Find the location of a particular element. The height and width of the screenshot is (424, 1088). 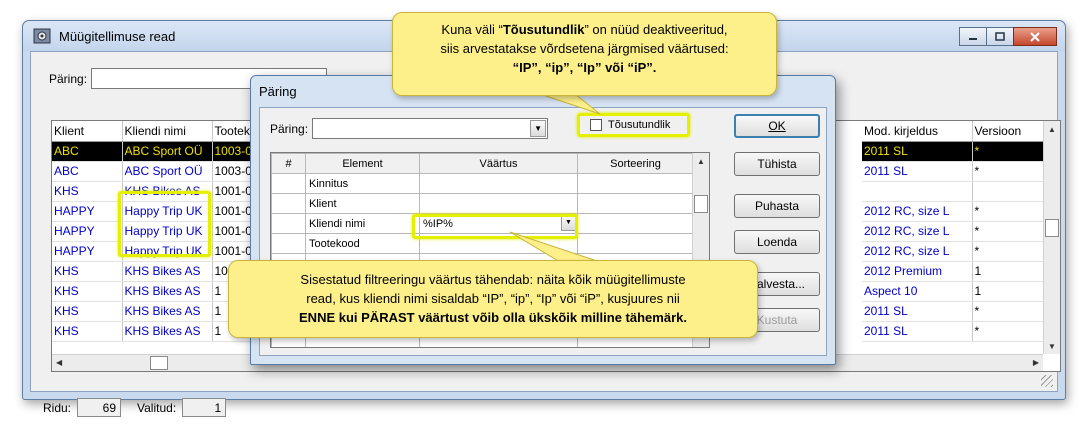

filter-grid-scroll-thumb is located at coordinates (701, 204).